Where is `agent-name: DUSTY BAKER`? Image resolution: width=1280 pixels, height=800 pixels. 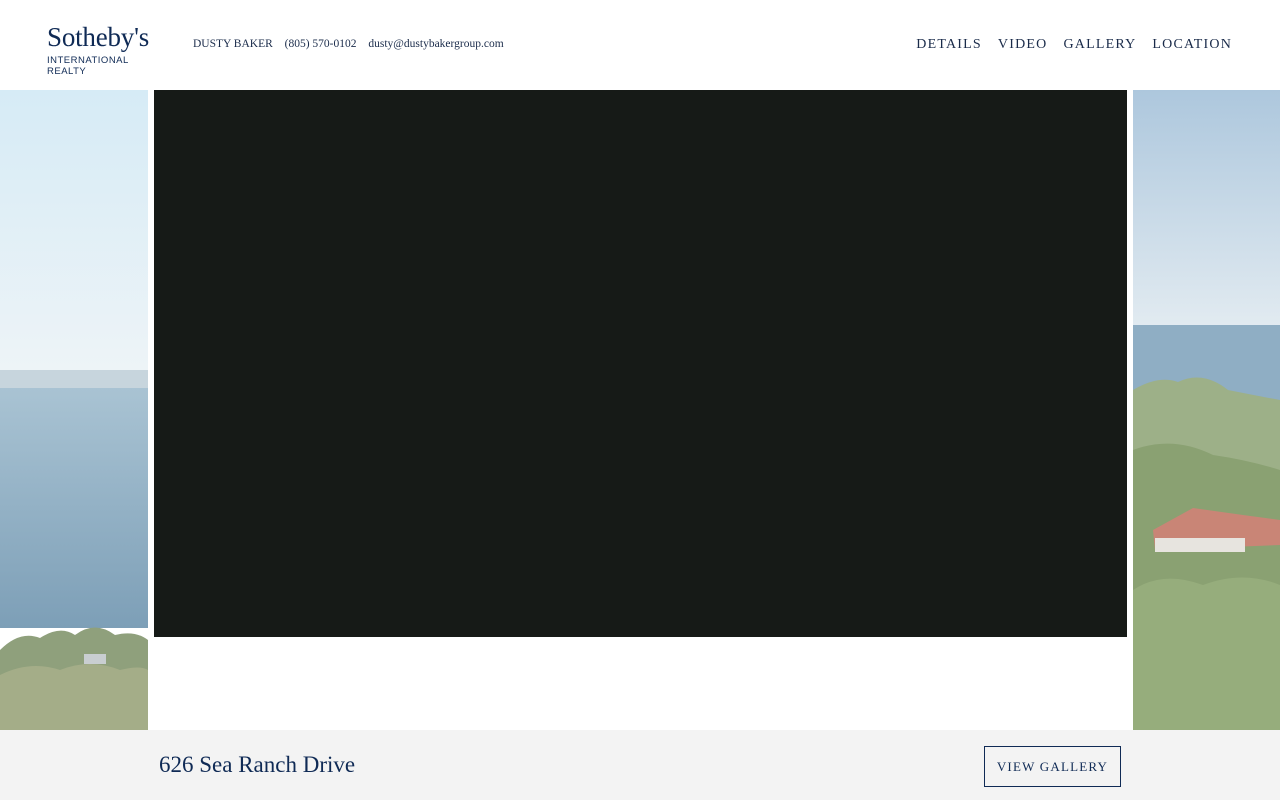 agent-name: DUSTY BAKER is located at coordinates (233, 44).